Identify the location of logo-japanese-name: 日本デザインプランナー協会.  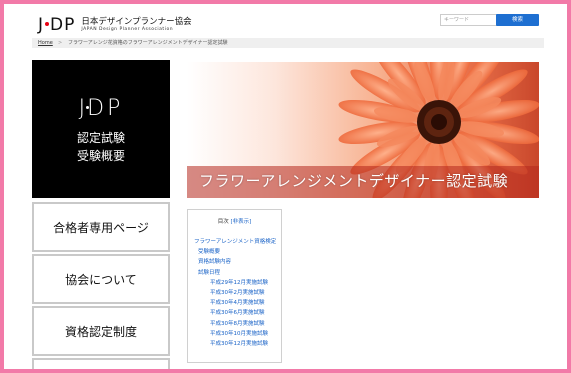
(136, 21).